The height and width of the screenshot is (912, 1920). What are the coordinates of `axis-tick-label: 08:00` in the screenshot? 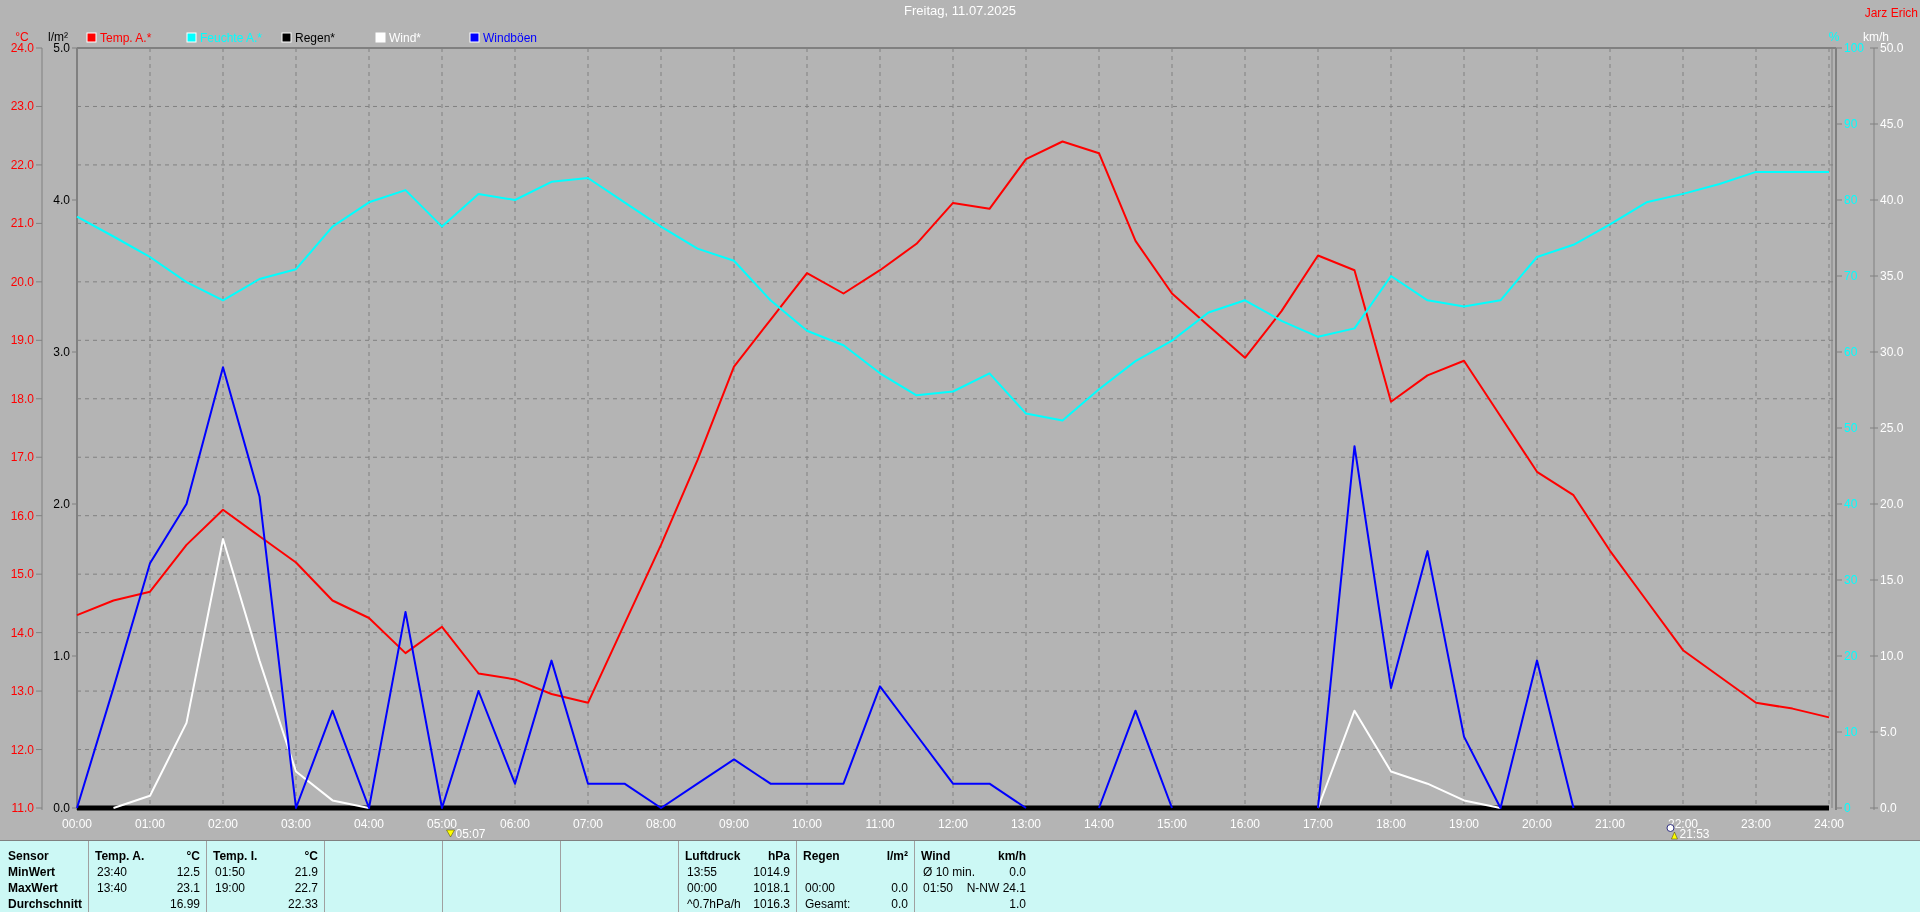 It's located at (661, 824).